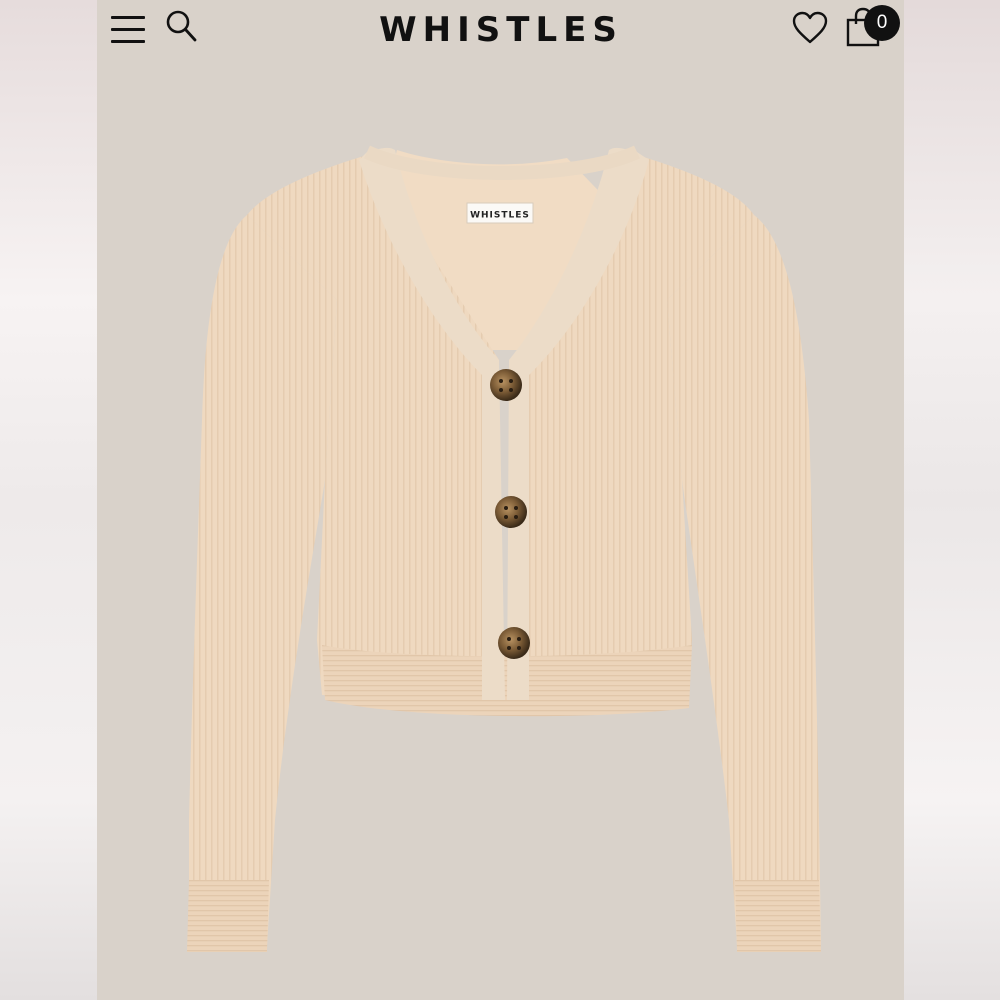  I want to click on brand-logo: WHISTLES, so click(501, 30).